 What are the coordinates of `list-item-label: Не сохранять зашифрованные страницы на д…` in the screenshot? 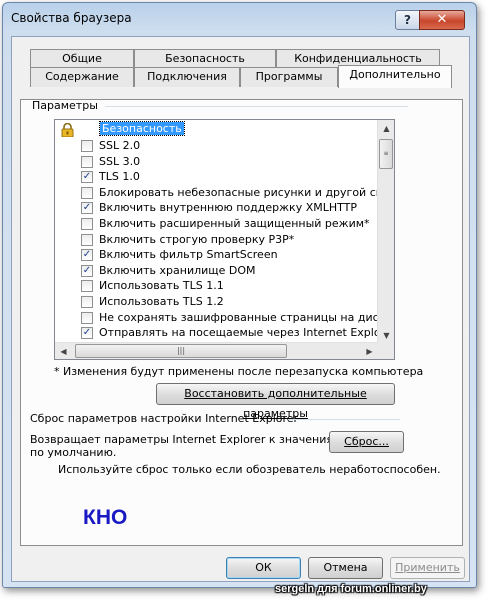 It's located at (242, 317).